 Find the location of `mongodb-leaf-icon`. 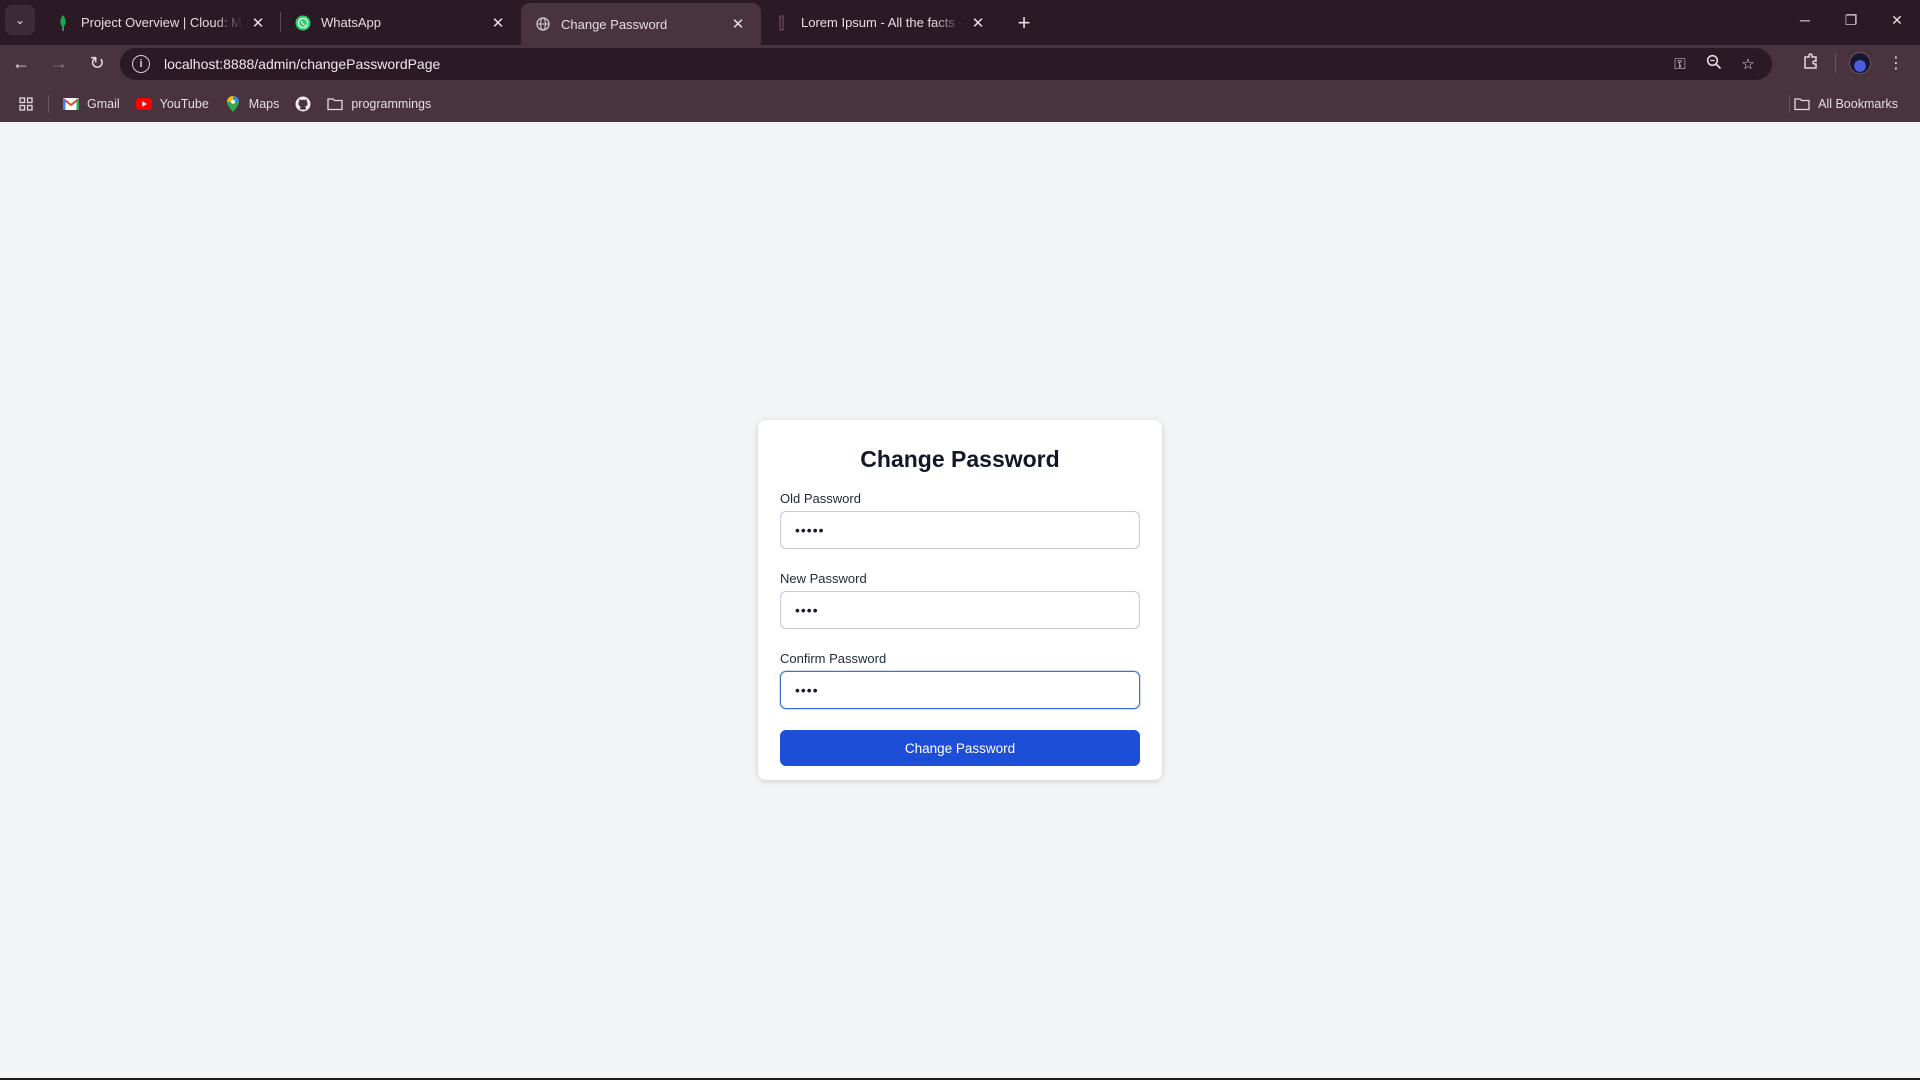

mongodb-leaf-icon is located at coordinates (63, 22).